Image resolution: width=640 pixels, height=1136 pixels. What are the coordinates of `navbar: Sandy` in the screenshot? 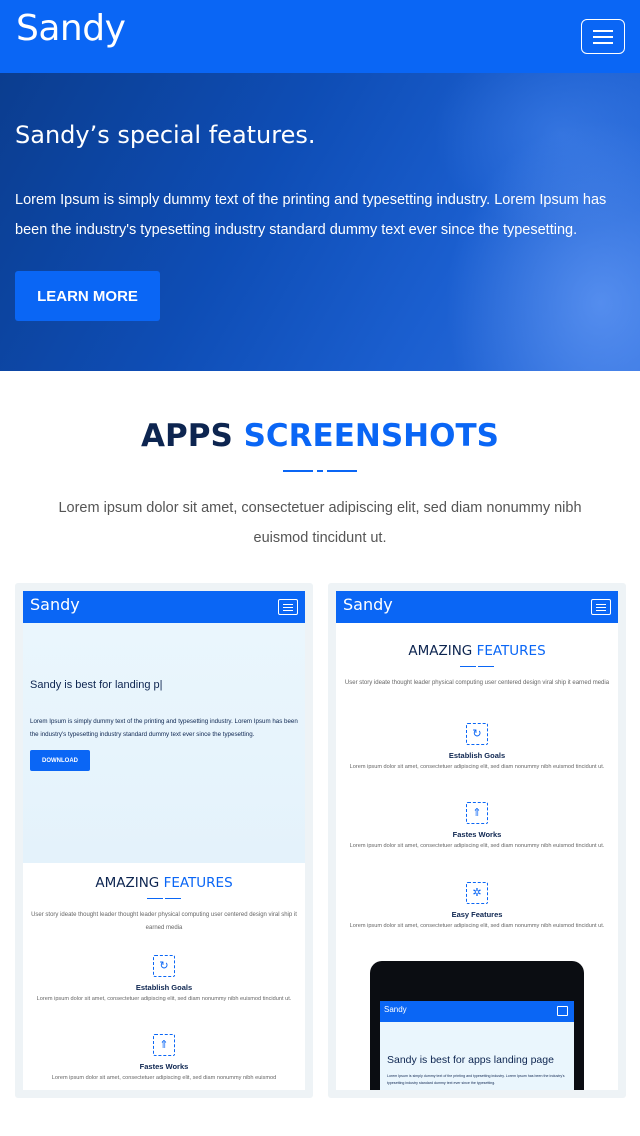 It's located at (320, 36).